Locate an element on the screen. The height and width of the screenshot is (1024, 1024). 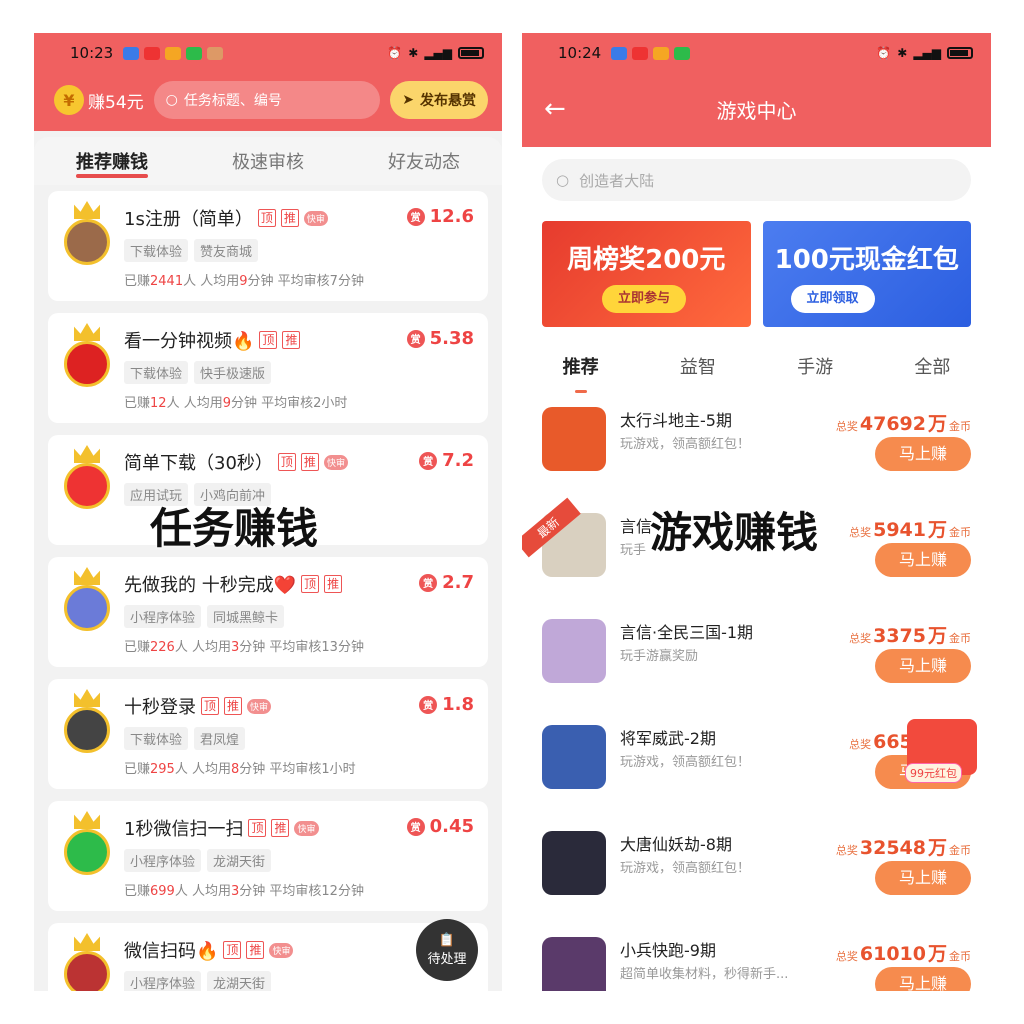
game-row: 言信·全民三国-1期 玩手游赢奖励 总奖 3375 万金币 马上赚 is located at coordinates (756, 666).